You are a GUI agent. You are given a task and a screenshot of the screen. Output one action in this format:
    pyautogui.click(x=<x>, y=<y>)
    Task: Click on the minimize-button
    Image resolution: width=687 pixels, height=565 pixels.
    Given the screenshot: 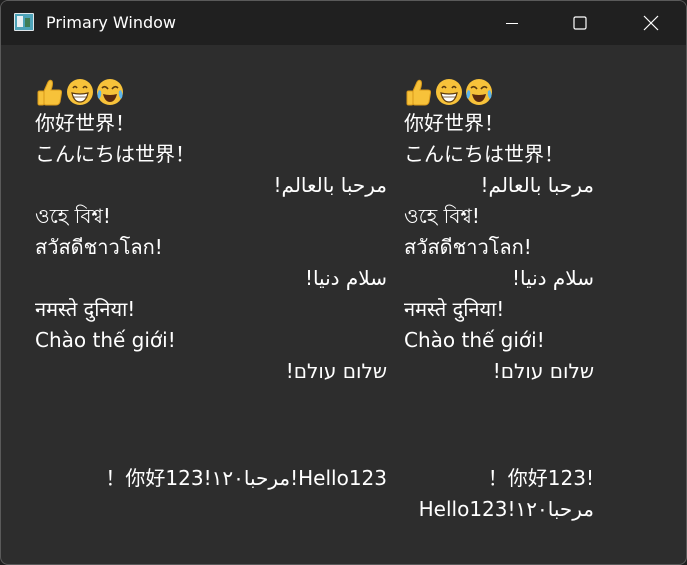 What is the action you would take?
    pyautogui.click(x=512, y=23)
    